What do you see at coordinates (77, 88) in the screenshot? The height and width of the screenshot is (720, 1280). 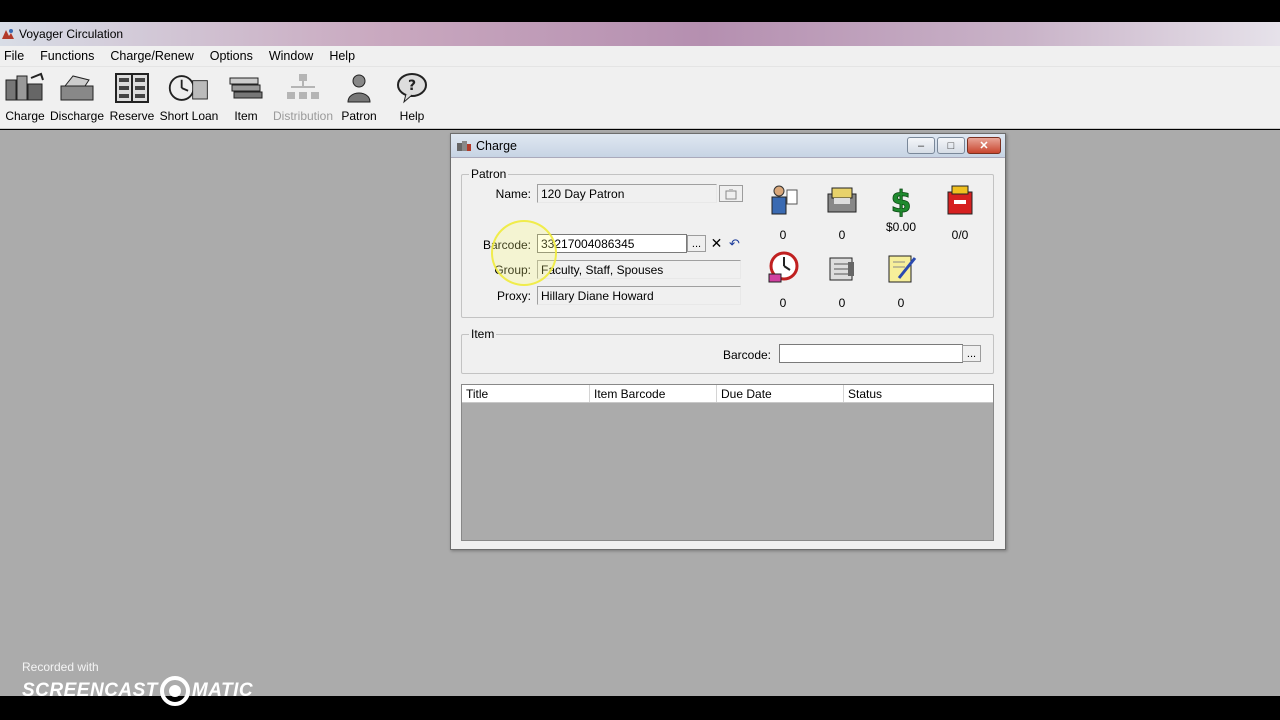 I see `discharge-icon` at bounding box center [77, 88].